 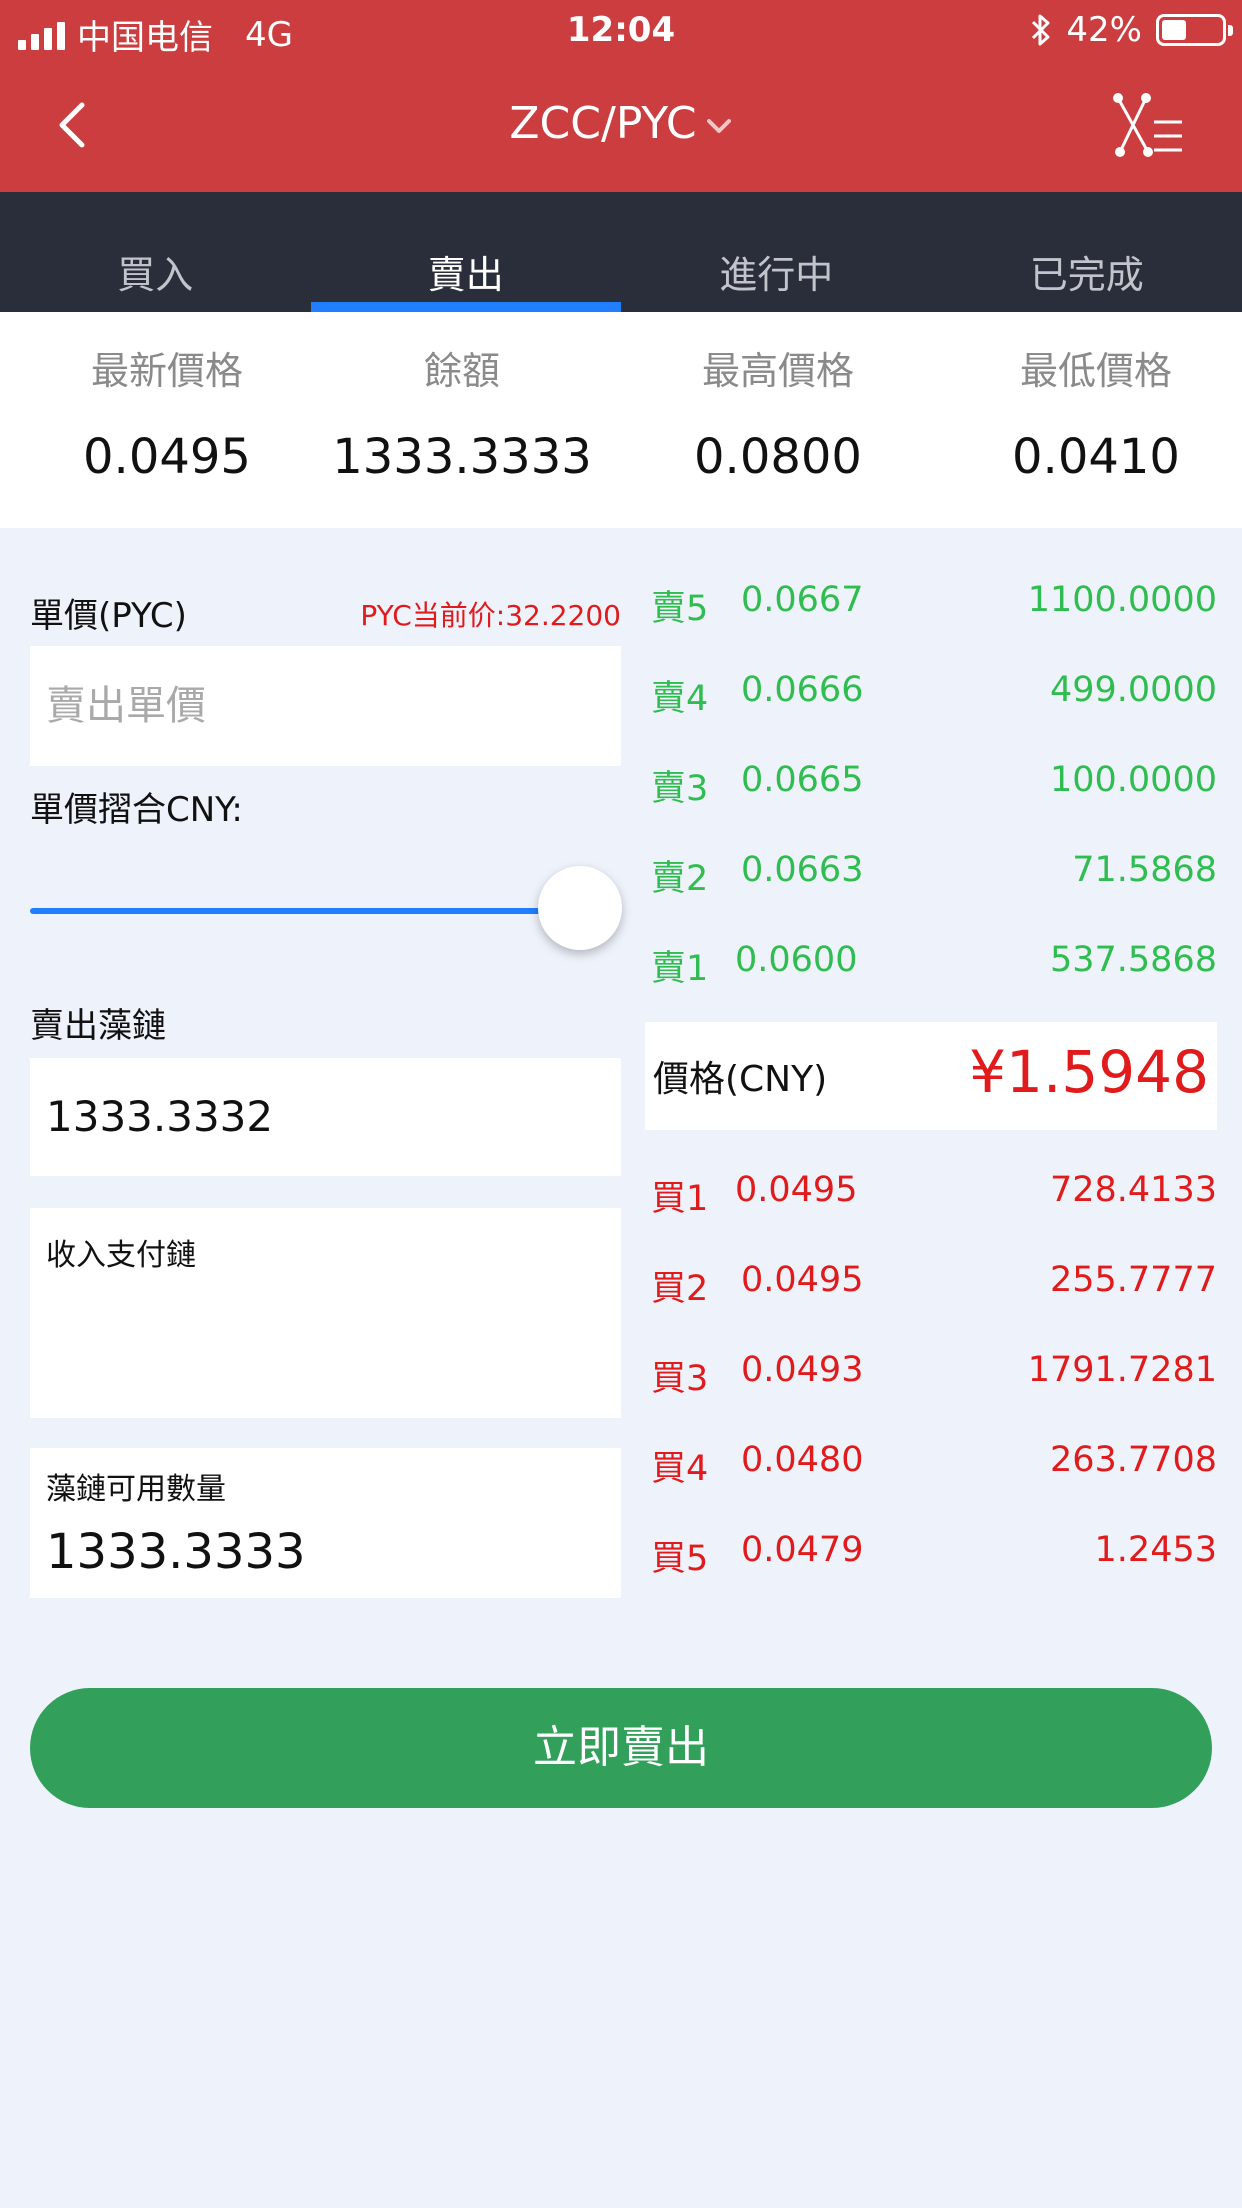 I want to click on sell-amount-value: 1333.3332, so click(x=160, y=1116).